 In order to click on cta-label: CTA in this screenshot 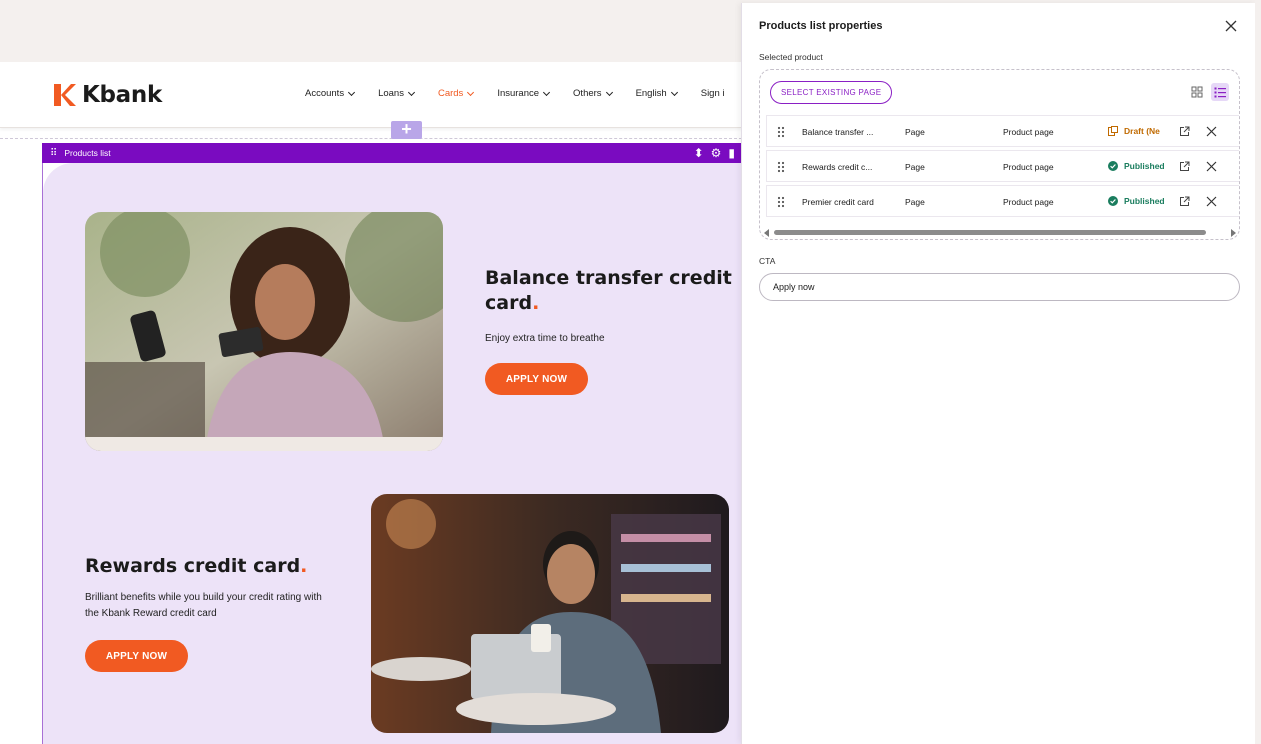, I will do `click(767, 261)`.